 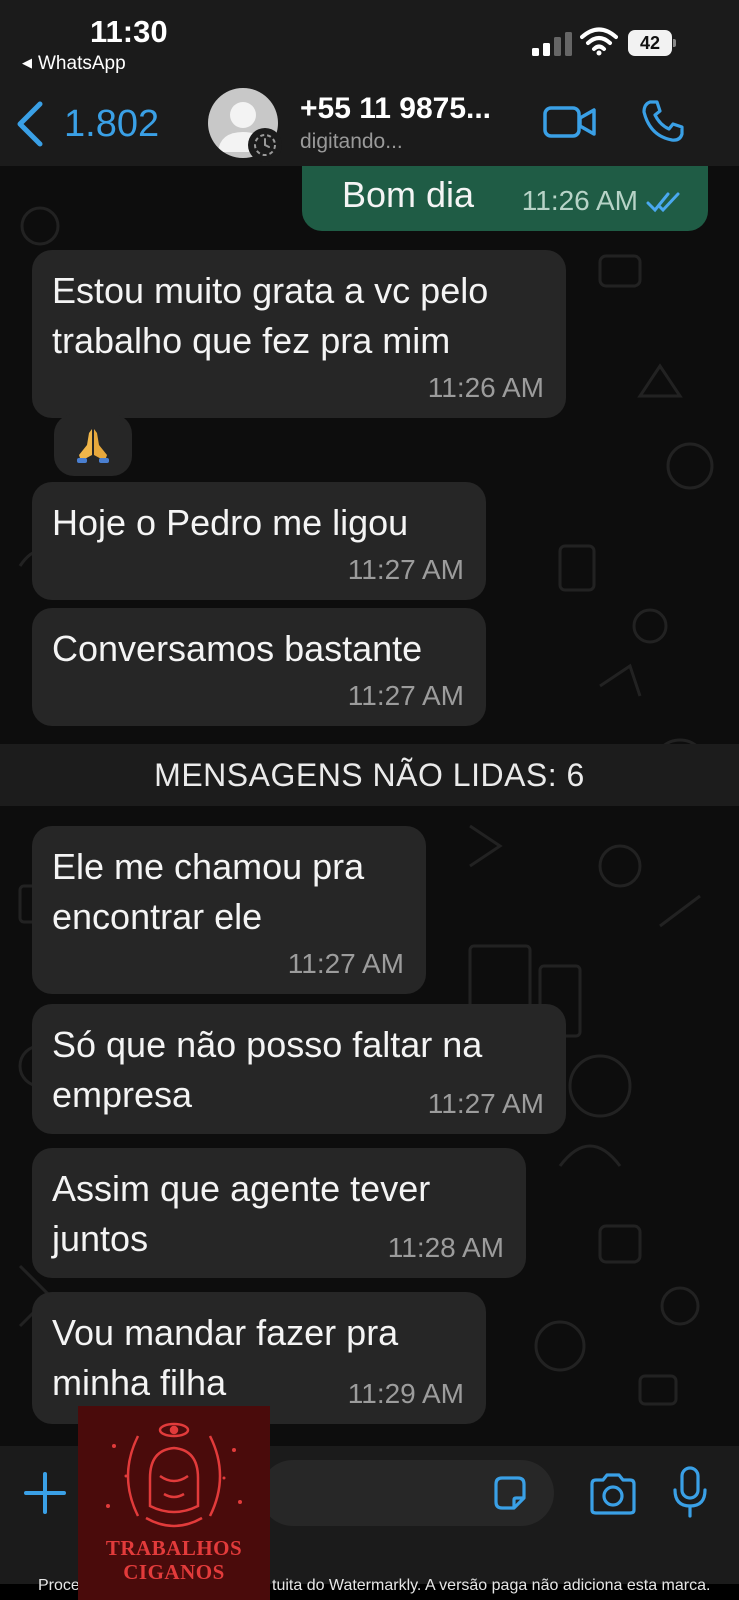 I want to click on praying-hands-icon, so click(x=93, y=446).